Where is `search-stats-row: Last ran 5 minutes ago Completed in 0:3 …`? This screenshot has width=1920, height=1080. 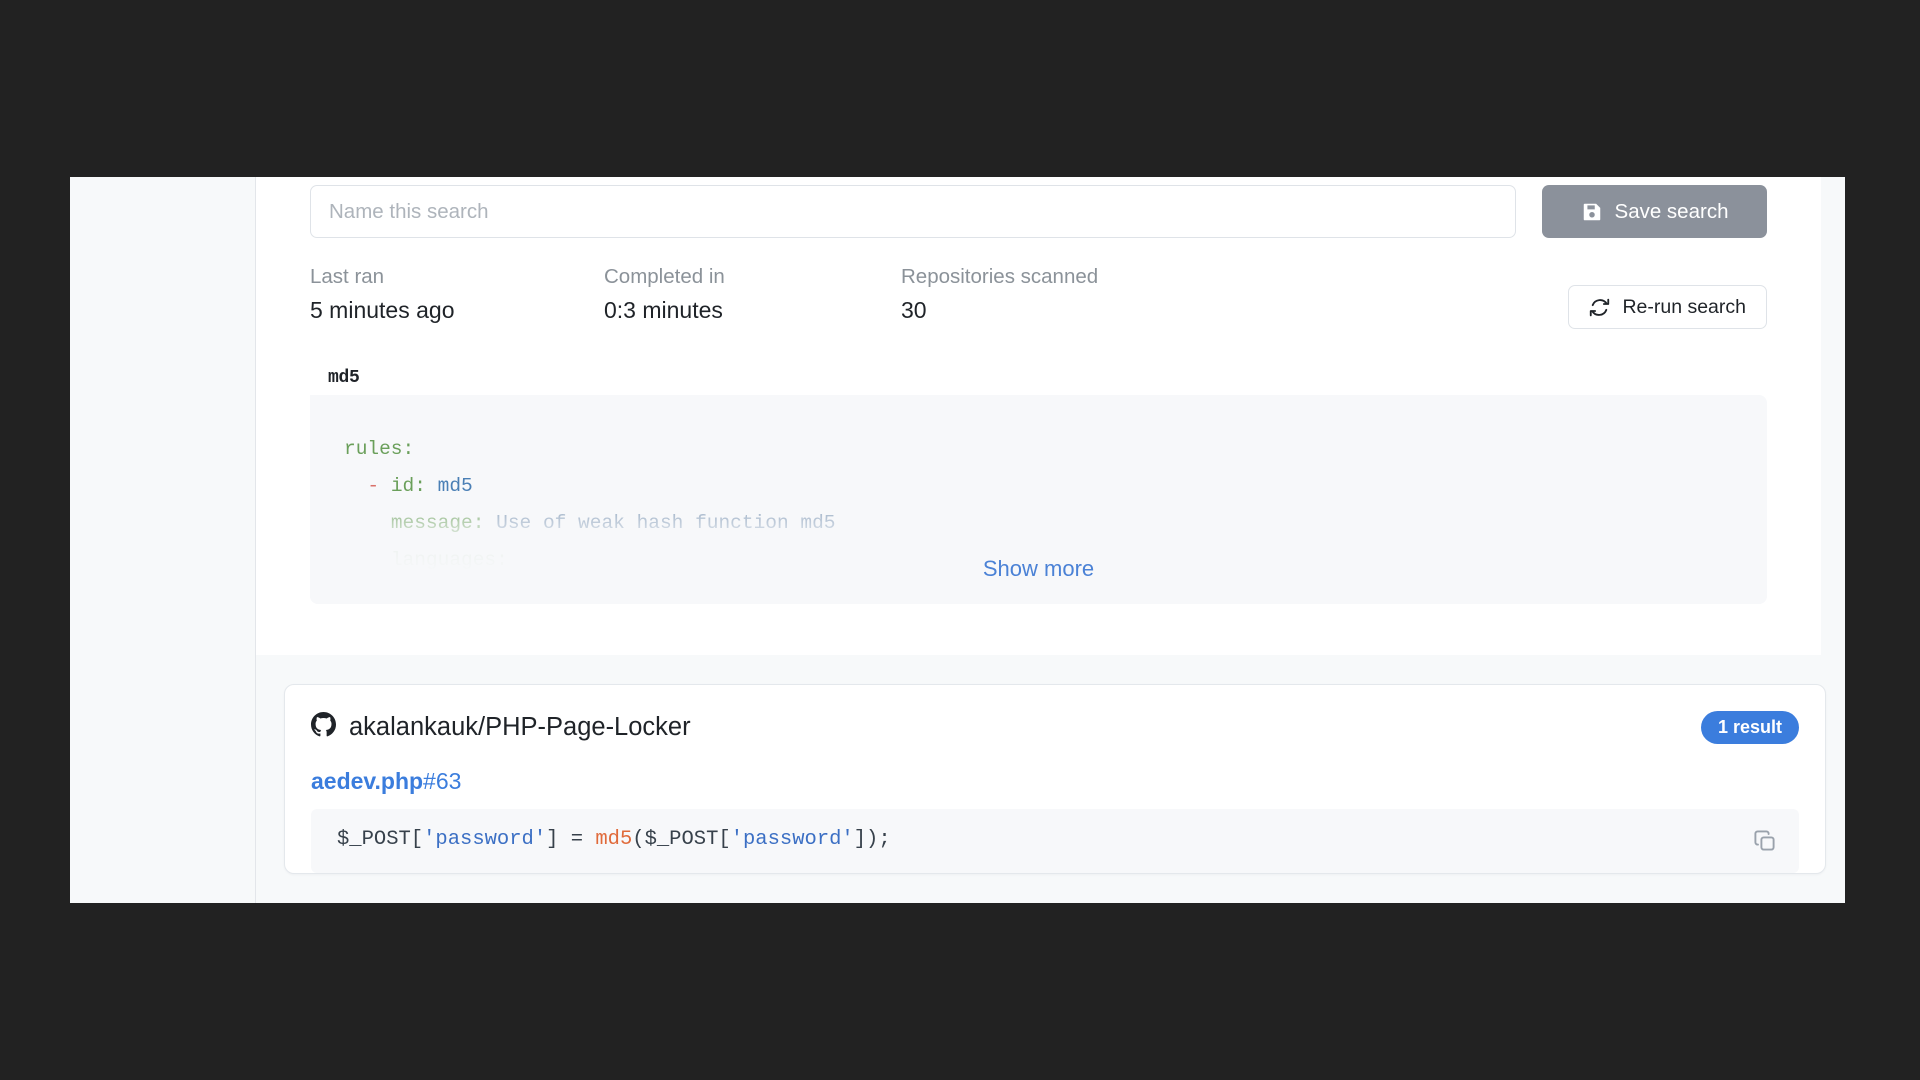
search-stats-row: Last ran 5 minutes ago Completed in 0:3 … is located at coordinates (1038, 297).